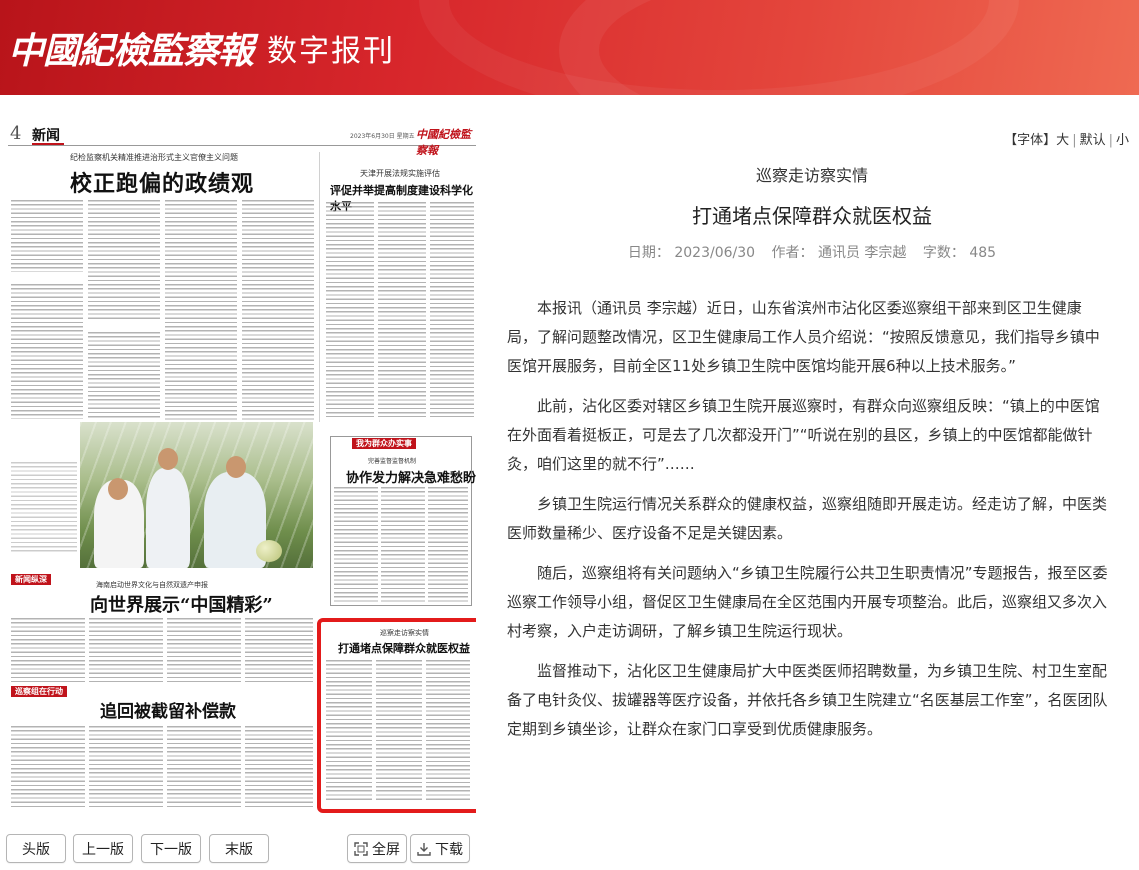 Image resolution: width=1139 pixels, height=870 pixels. What do you see at coordinates (36, 848) in the screenshot?
I see `first-page-button: 头版` at bounding box center [36, 848].